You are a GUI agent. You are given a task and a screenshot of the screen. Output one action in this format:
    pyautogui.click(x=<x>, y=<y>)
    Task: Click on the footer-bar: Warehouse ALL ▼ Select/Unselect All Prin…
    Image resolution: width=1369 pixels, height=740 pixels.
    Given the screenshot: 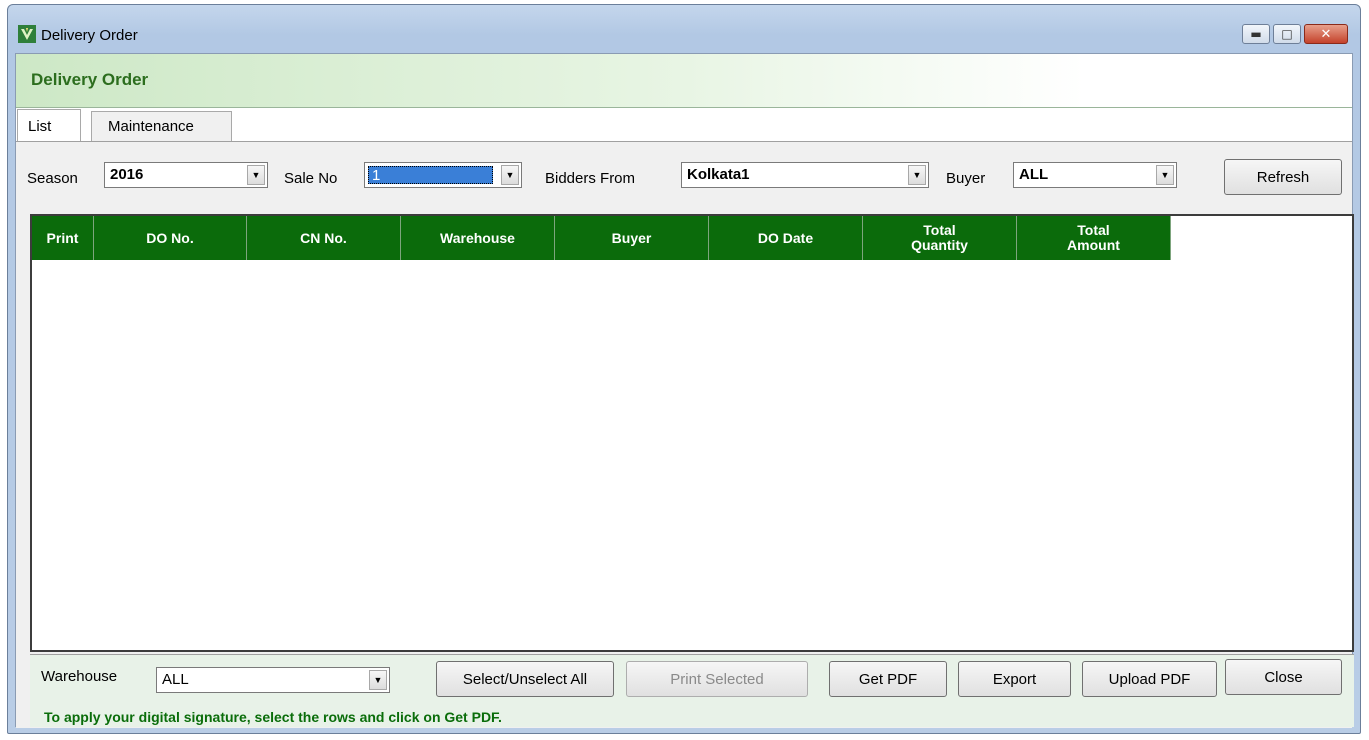 What is the action you would take?
    pyautogui.click(x=692, y=690)
    